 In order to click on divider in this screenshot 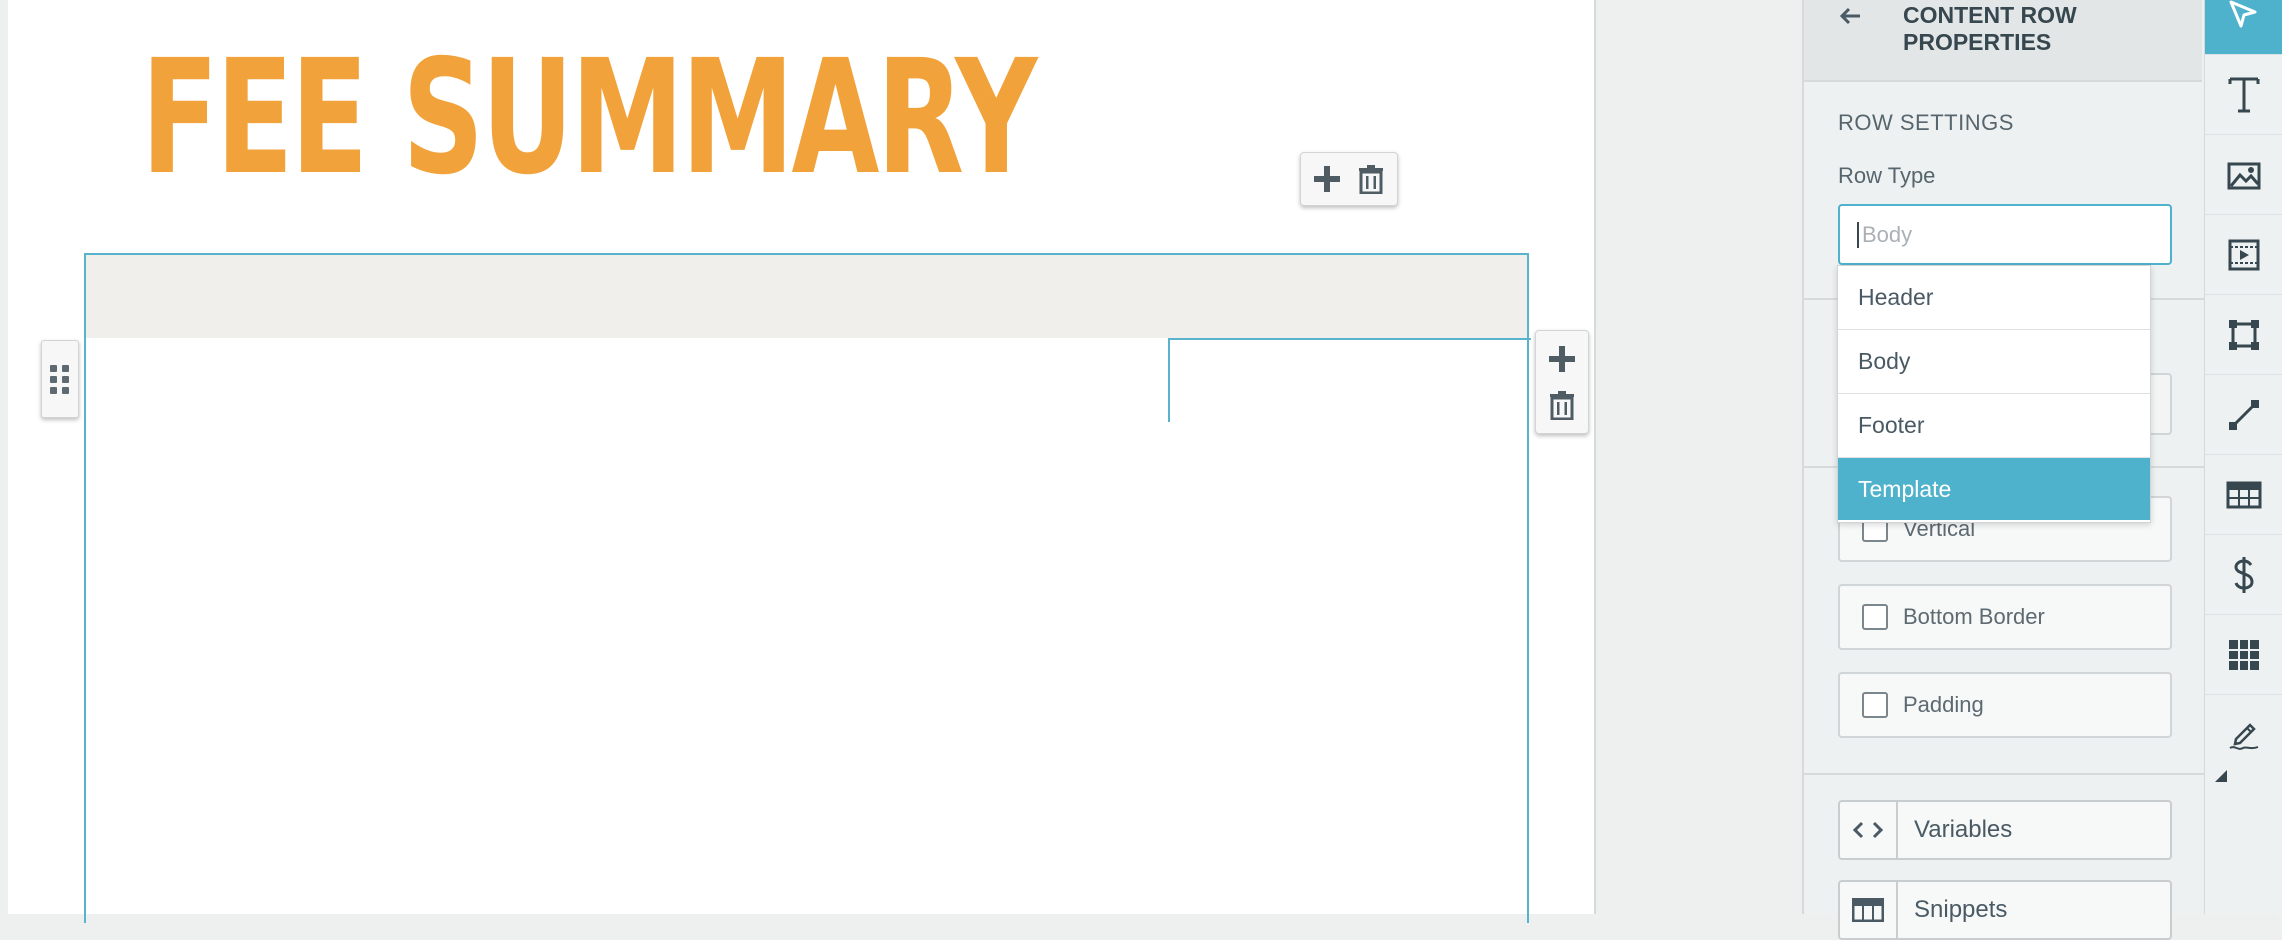, I will do `click(2004, 774)`.